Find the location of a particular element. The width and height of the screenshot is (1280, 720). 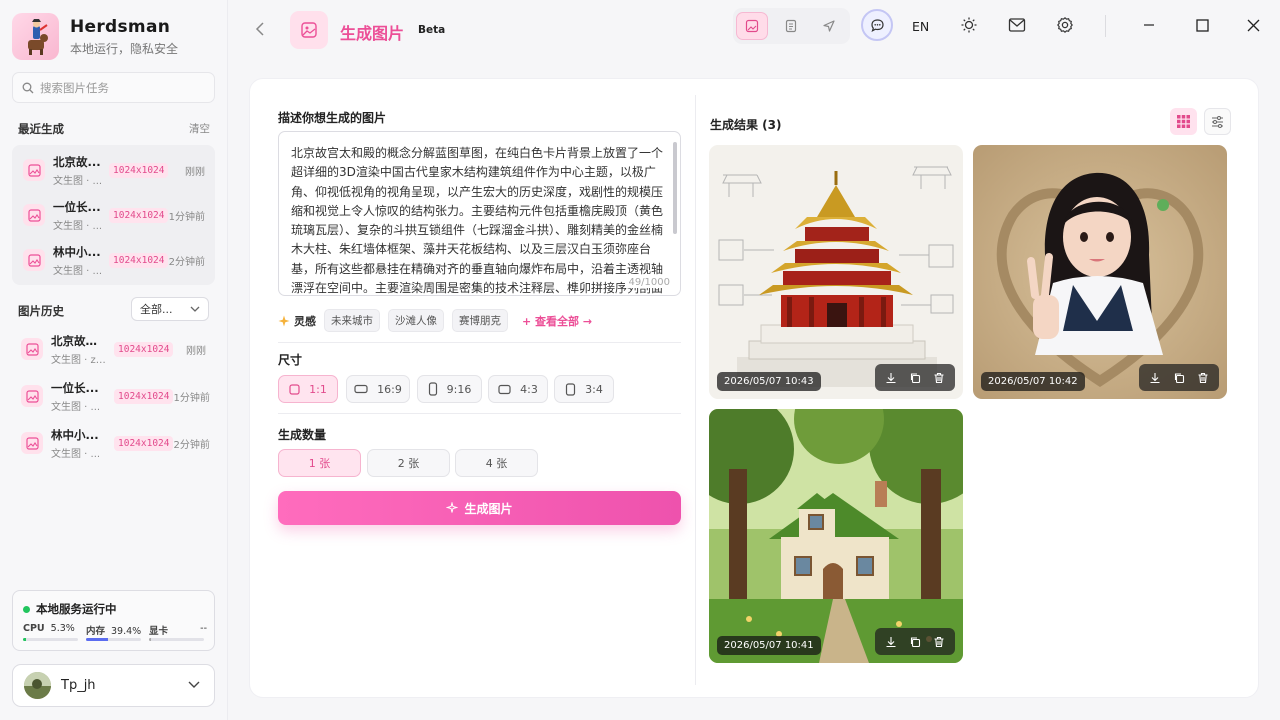

recent-item: 北京故... 文生图 · ... 1024x1024 刚刚 is located at coordinates (113, 170).